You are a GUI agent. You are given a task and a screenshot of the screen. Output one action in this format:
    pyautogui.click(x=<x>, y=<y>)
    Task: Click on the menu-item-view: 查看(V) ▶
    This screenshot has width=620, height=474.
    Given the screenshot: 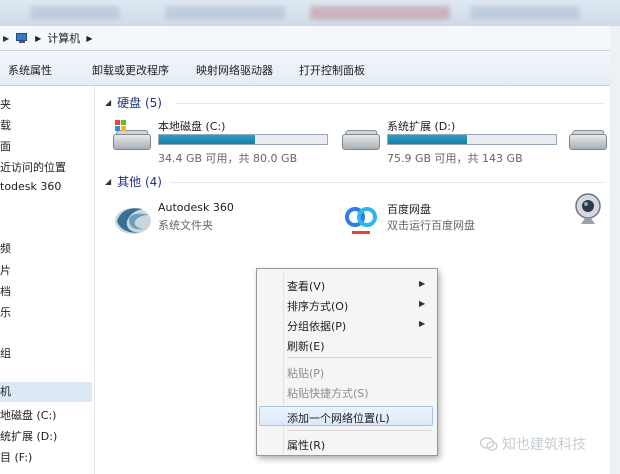 What is the action you would take?
    pyautogui.click(x=356, y=286)
    